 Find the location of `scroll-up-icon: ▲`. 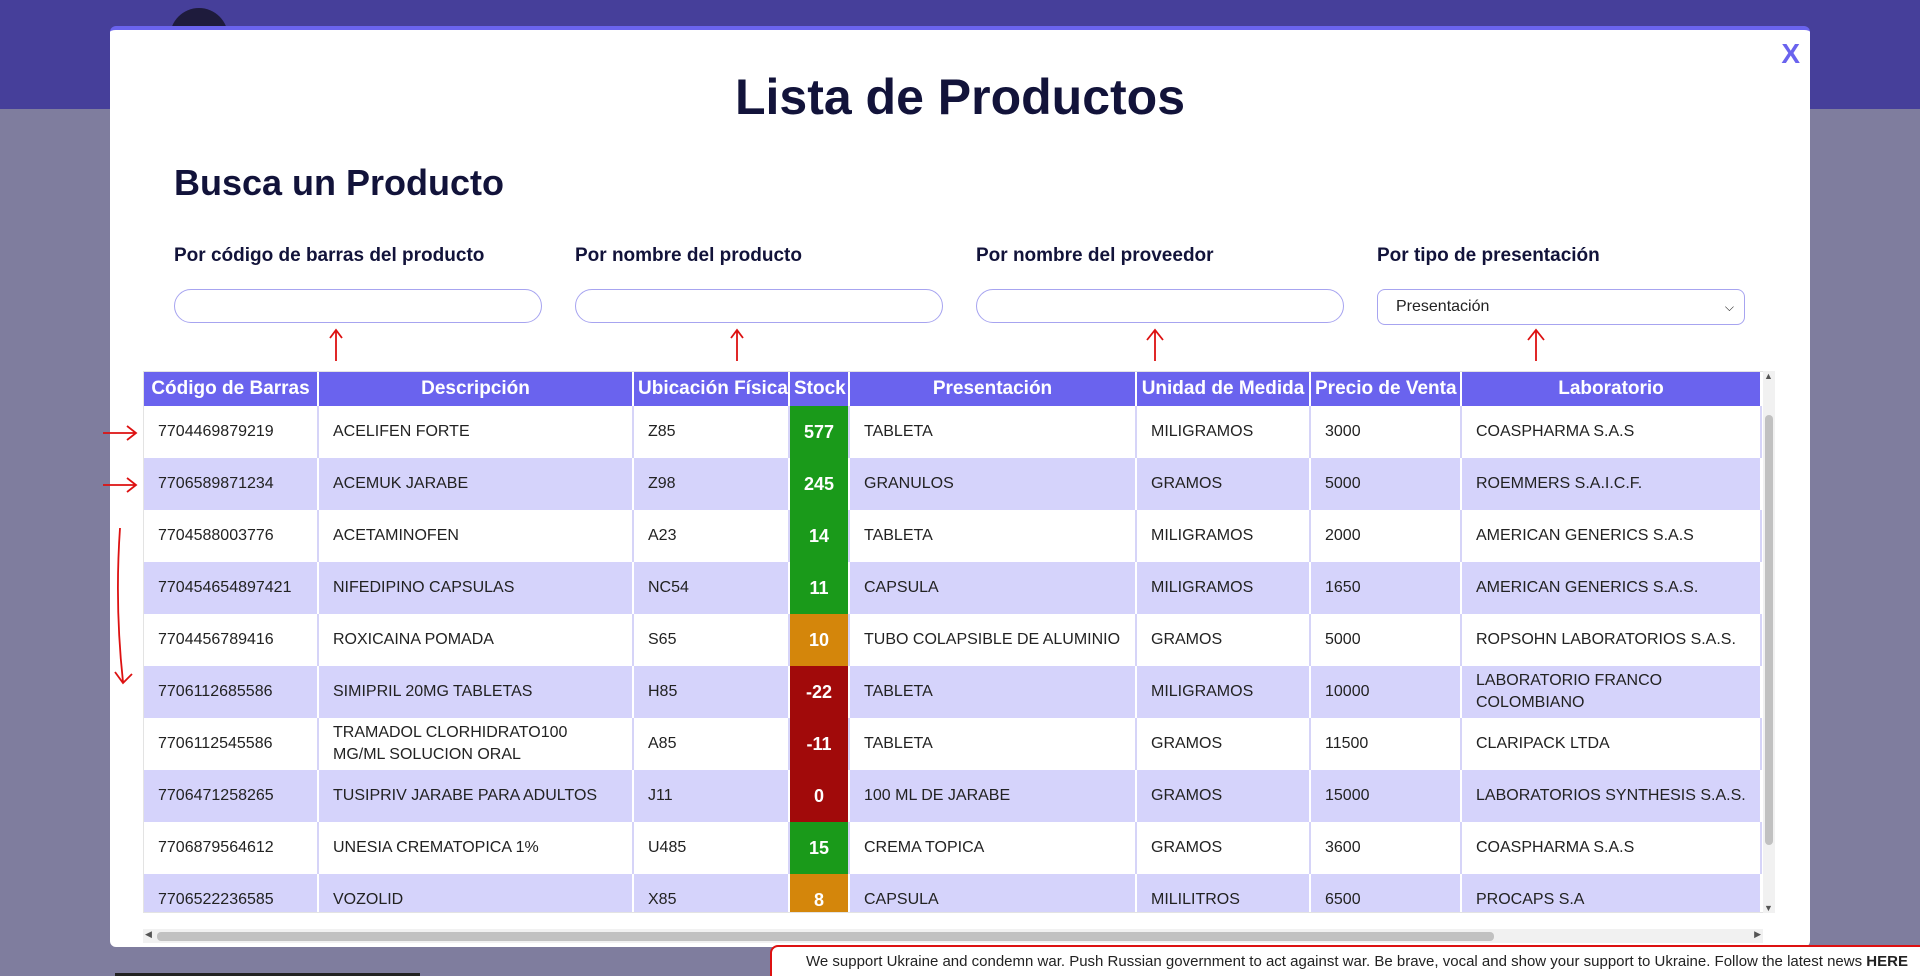

scroll-up-icon: ▲ is located at coordinates (1768, 376).